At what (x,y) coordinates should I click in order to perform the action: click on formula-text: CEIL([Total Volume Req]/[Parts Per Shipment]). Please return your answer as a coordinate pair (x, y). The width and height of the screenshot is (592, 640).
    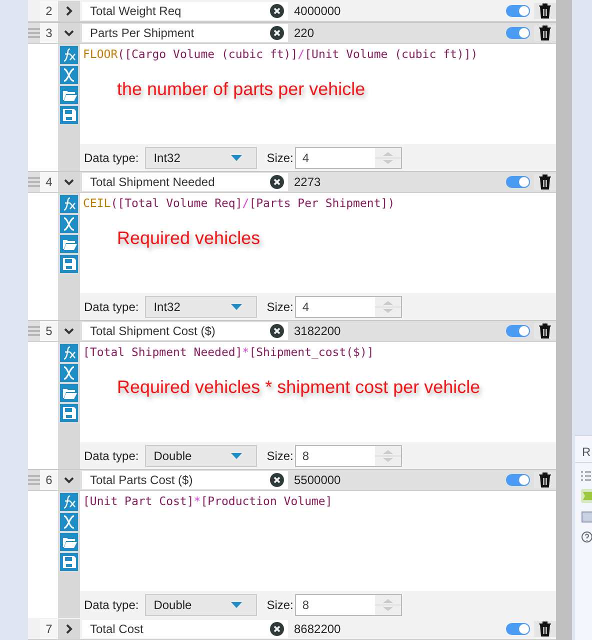
    Looking at the image, I should click on (318, 203).